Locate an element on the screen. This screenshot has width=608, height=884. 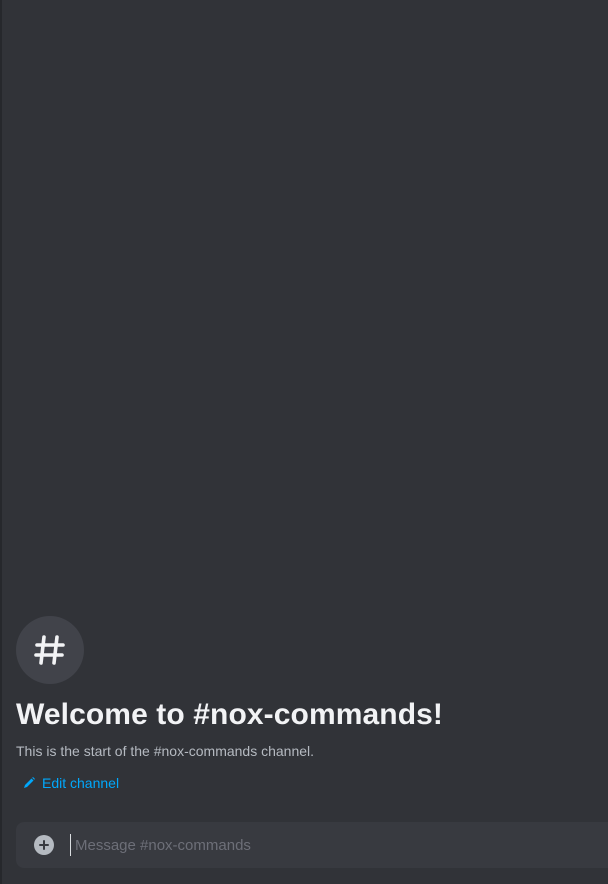
edit-channel-link: Edit channel is located at coordinates (67, 783).